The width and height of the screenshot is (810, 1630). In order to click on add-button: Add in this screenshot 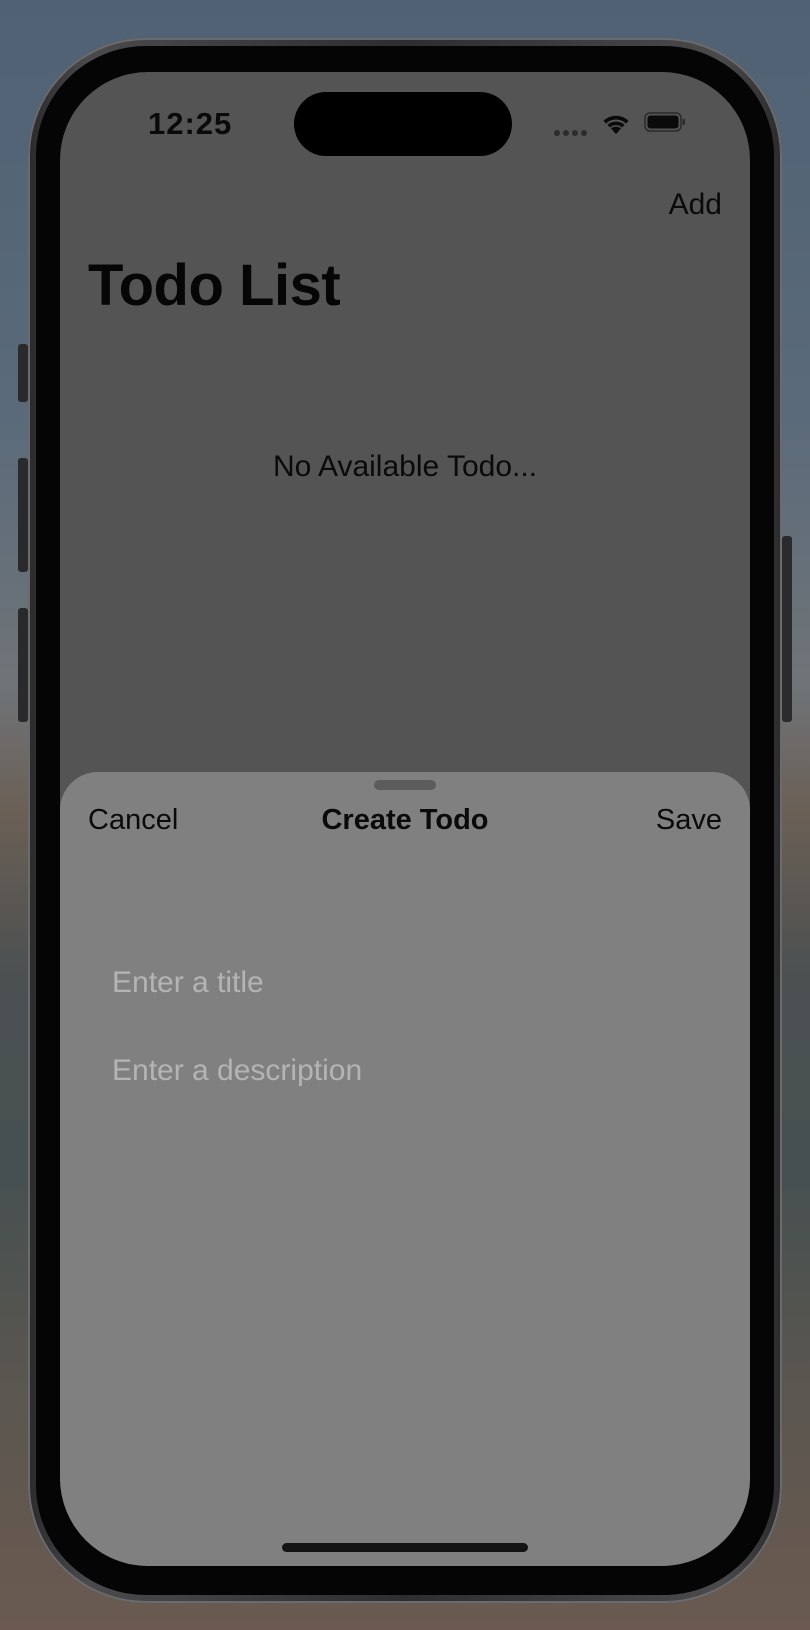, I will do `click(695, 205)`.